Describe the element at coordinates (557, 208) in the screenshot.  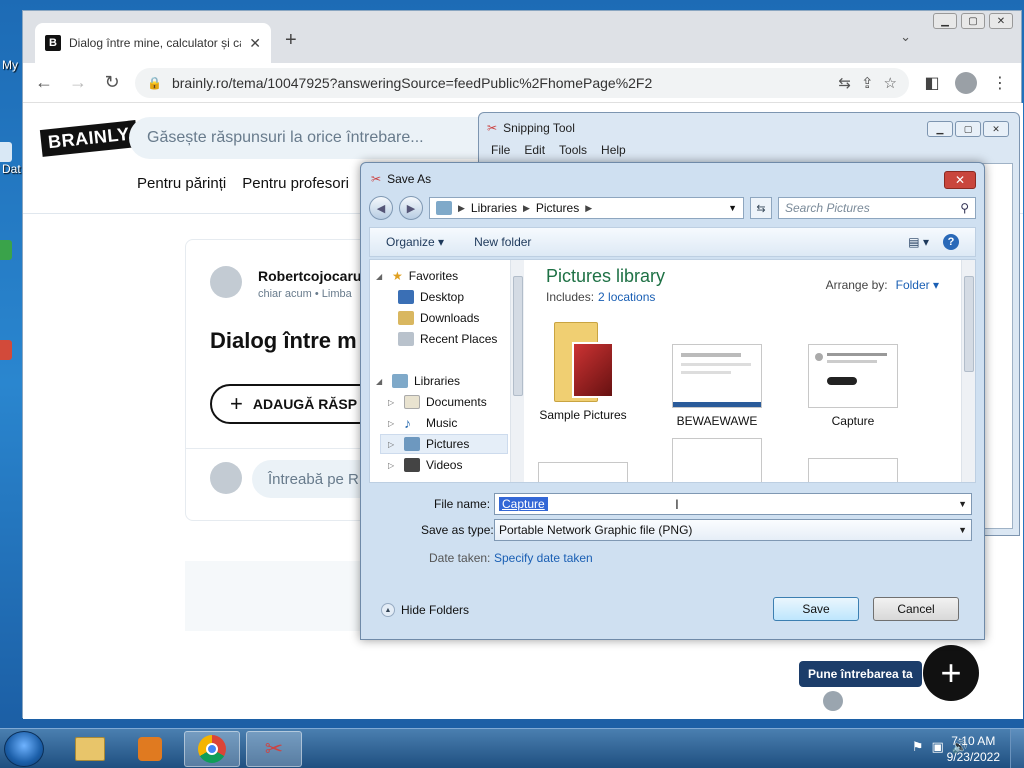
I see `breadcrumb-pictures: Pictures` at that location.